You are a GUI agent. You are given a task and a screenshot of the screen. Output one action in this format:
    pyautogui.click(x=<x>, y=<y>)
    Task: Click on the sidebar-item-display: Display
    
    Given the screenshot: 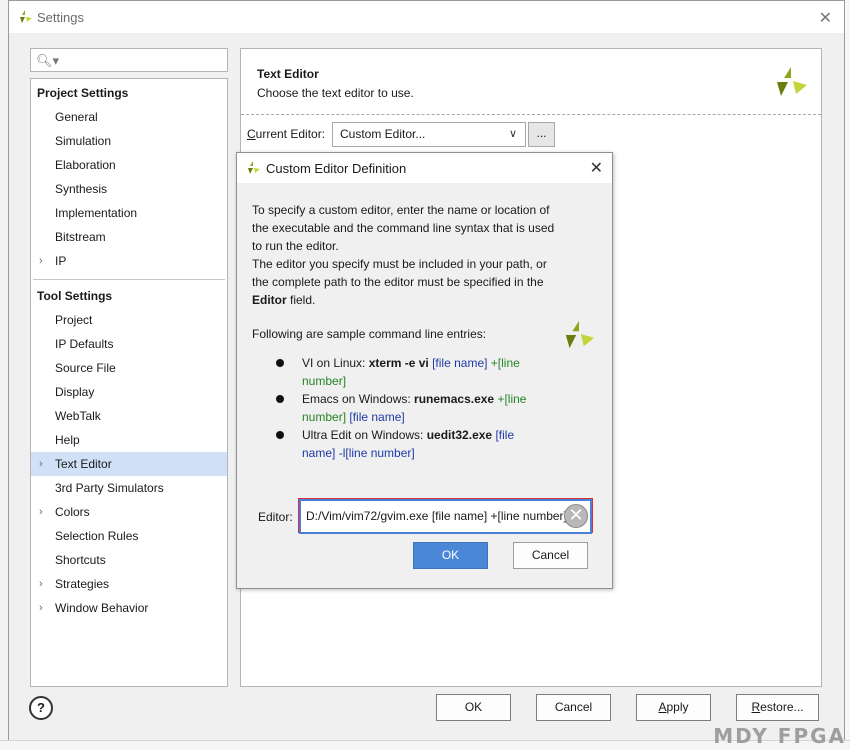 What is the action you would take?
    pyautogui.click(x=129, y=392)
    